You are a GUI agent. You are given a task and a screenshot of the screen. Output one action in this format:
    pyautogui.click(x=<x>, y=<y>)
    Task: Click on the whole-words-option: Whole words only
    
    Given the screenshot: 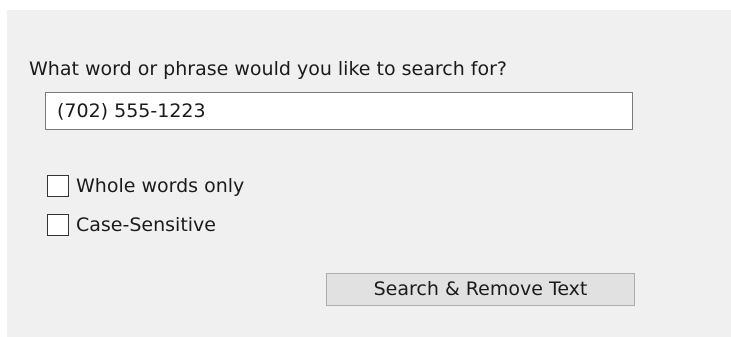 What is the action you would take?
    pyautogui.click(x=145, y=186)
    